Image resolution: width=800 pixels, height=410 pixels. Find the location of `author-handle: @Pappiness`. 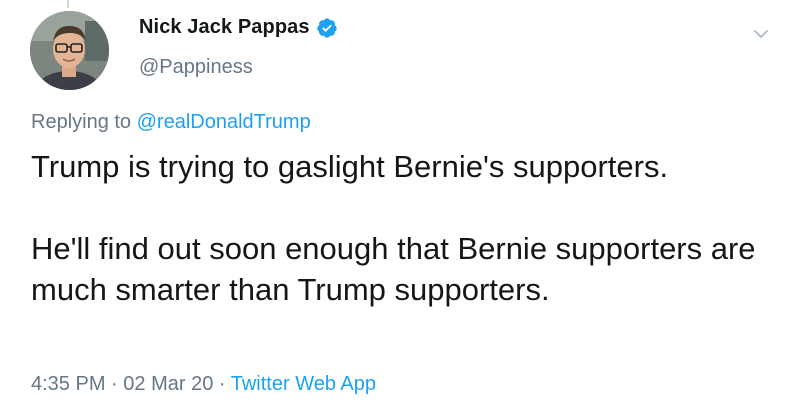

author-handle: @Pappiness is located at coordinates (196, 67).